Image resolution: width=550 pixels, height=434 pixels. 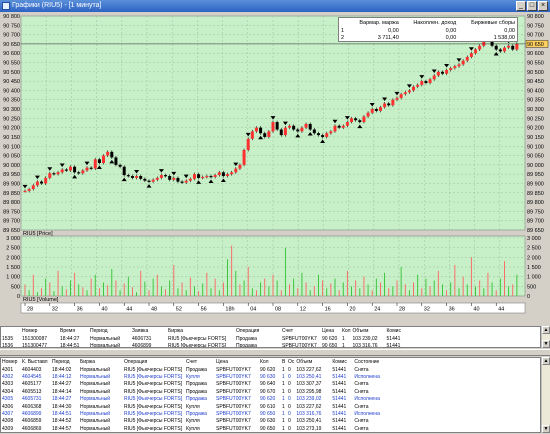 What do you see at coordinates (476, 310) in the screenshot?
I see `time-label: 40` at bounding box center [476, 310].